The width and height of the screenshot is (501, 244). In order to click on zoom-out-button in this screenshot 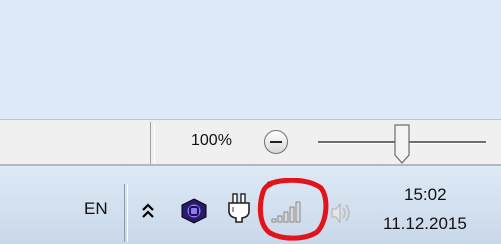, I will do `click(276, 142)`.